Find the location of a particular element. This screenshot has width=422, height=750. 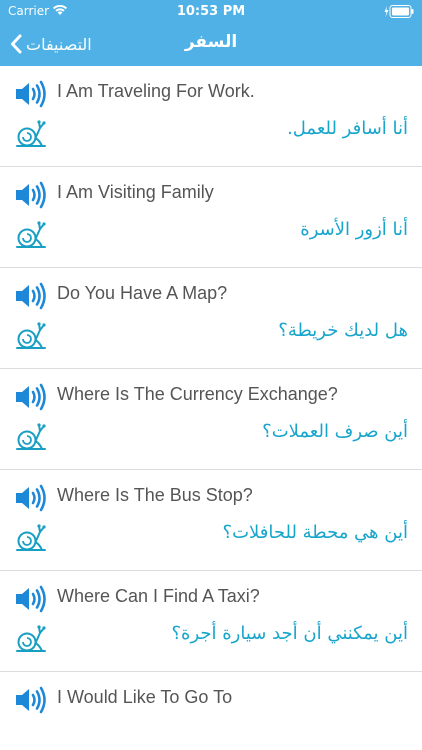

header: Carrier 10:53 PM التصنيفات السفر is located at coordinates (211, 33).